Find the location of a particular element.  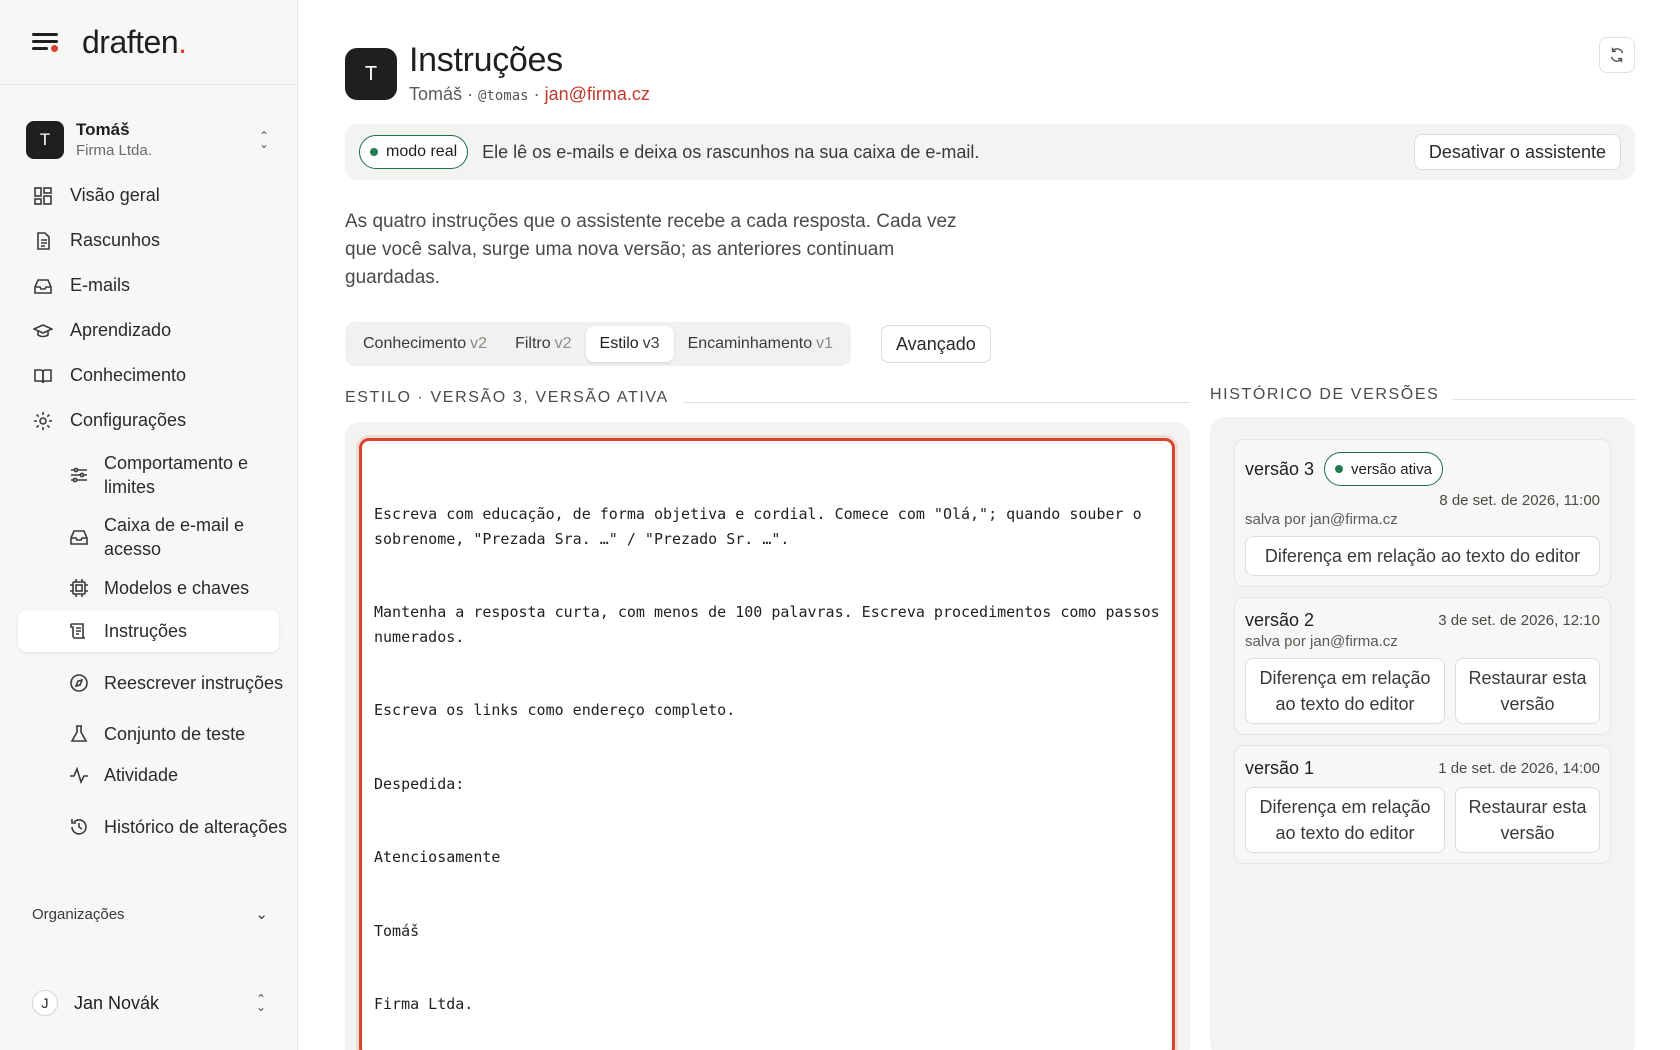

organizations-label: Organizações is located at coordinates (78, 914).